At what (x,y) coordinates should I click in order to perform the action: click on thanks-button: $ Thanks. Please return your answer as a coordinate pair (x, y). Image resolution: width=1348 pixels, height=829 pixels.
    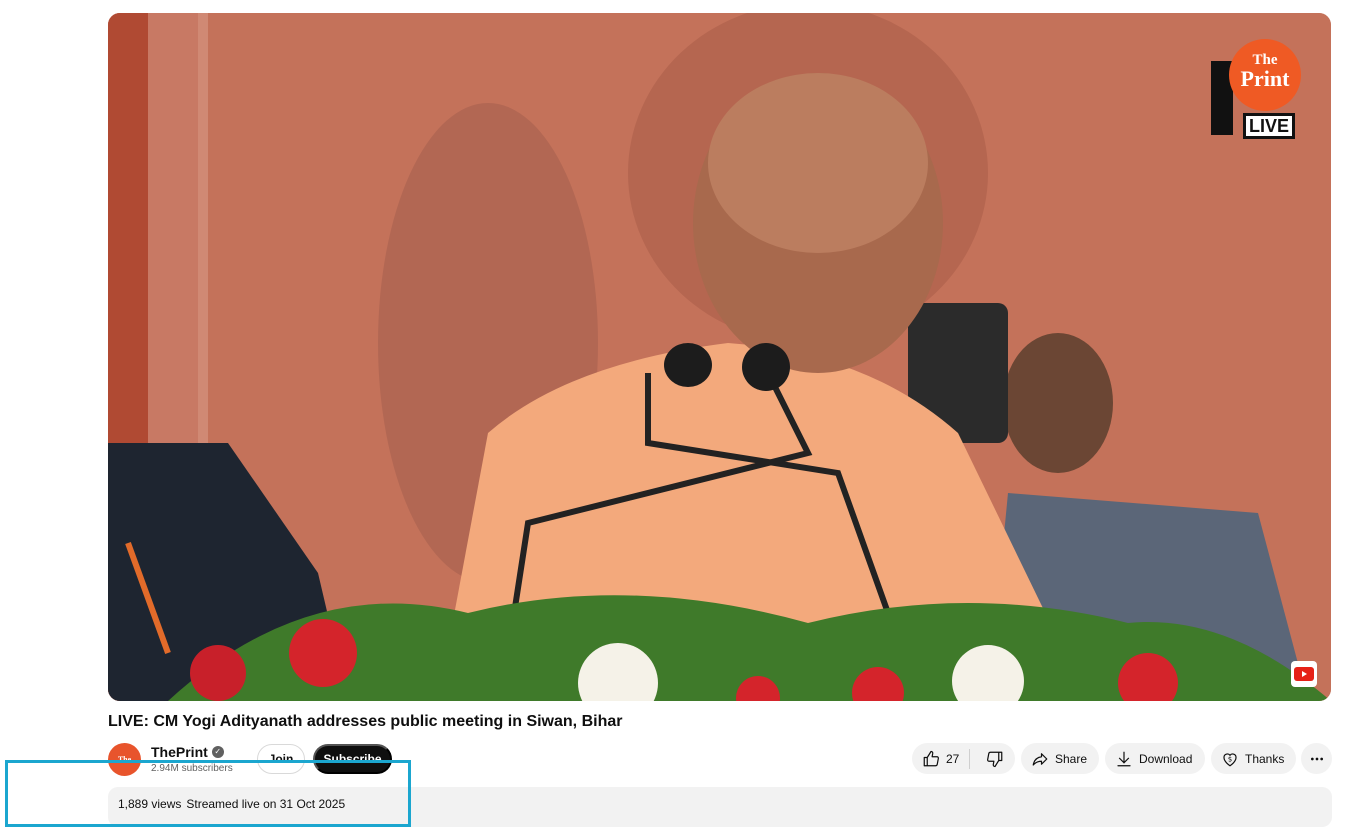
    Looking at the image, I should click on (1253, 758).